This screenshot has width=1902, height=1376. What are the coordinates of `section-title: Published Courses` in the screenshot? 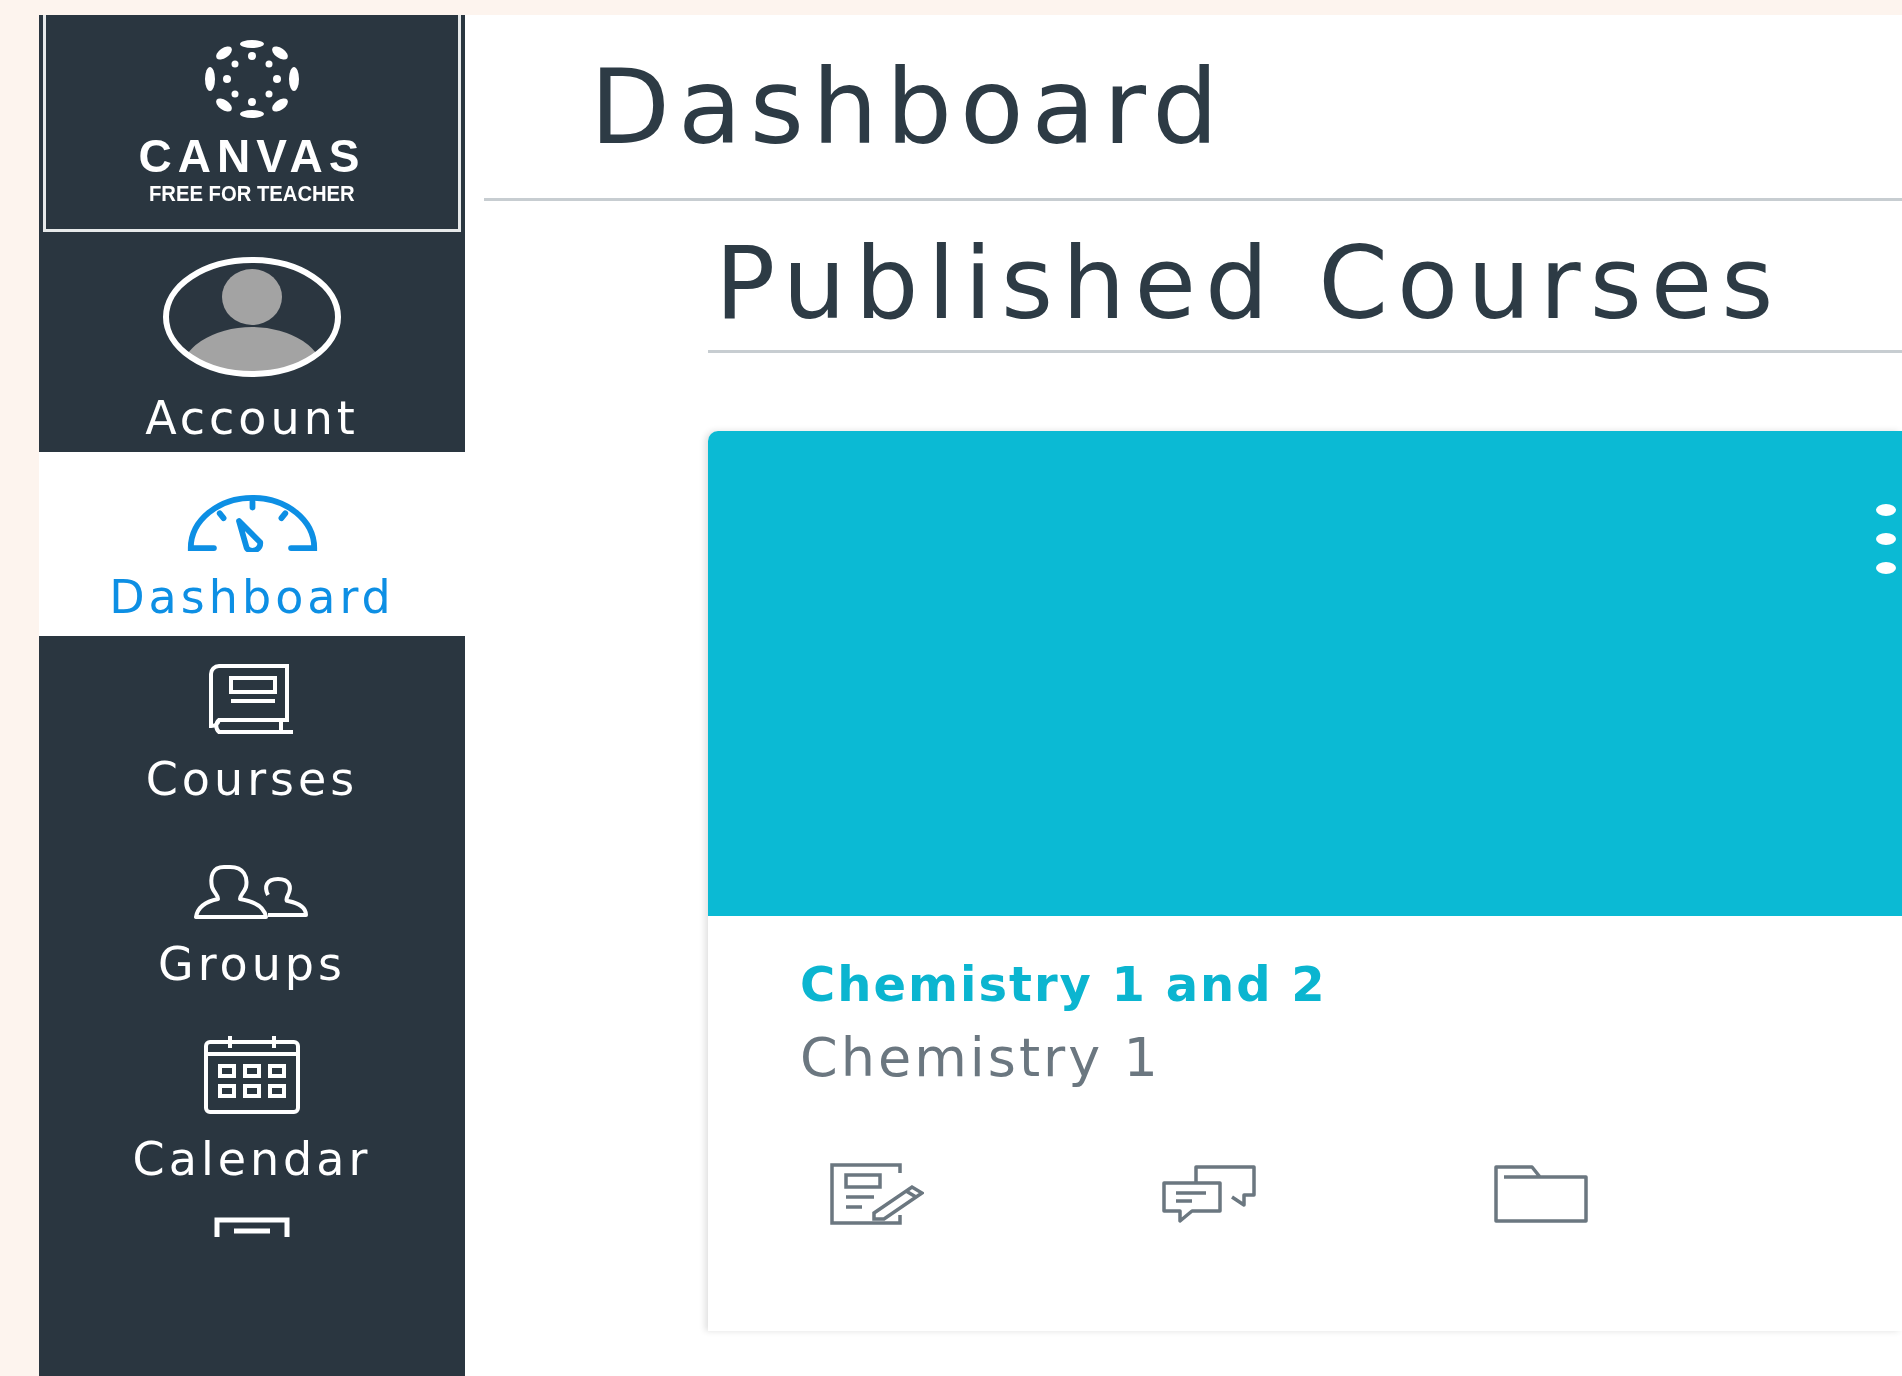 It's located at (1305, 277).